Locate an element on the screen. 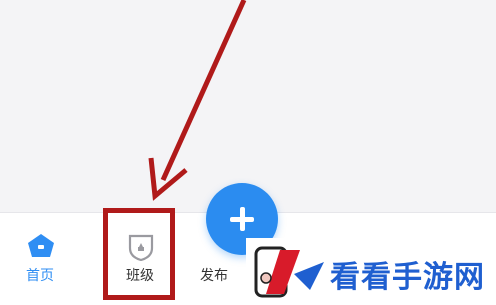 This screenshot has width=496, height=305. watermark-logo-icon is located at coordinates (290, 274).